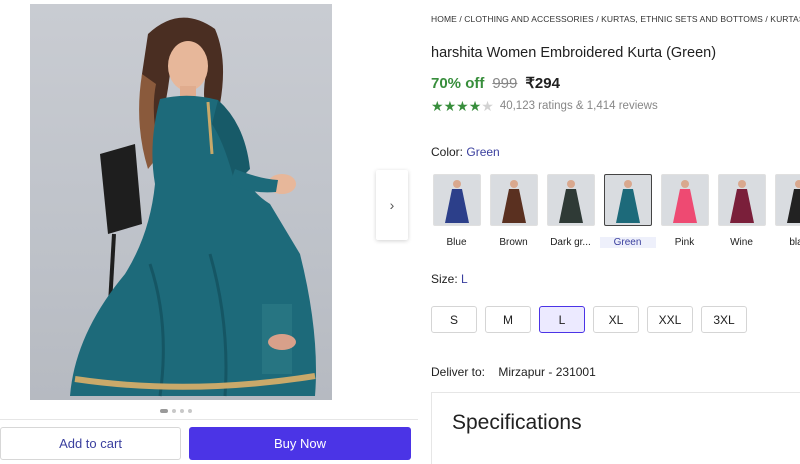 This screenshot has height=464, width=800. Describe the element at coordinates (670, 319) in the screenshot. I see `size-option-xxl: XXL` at that location.